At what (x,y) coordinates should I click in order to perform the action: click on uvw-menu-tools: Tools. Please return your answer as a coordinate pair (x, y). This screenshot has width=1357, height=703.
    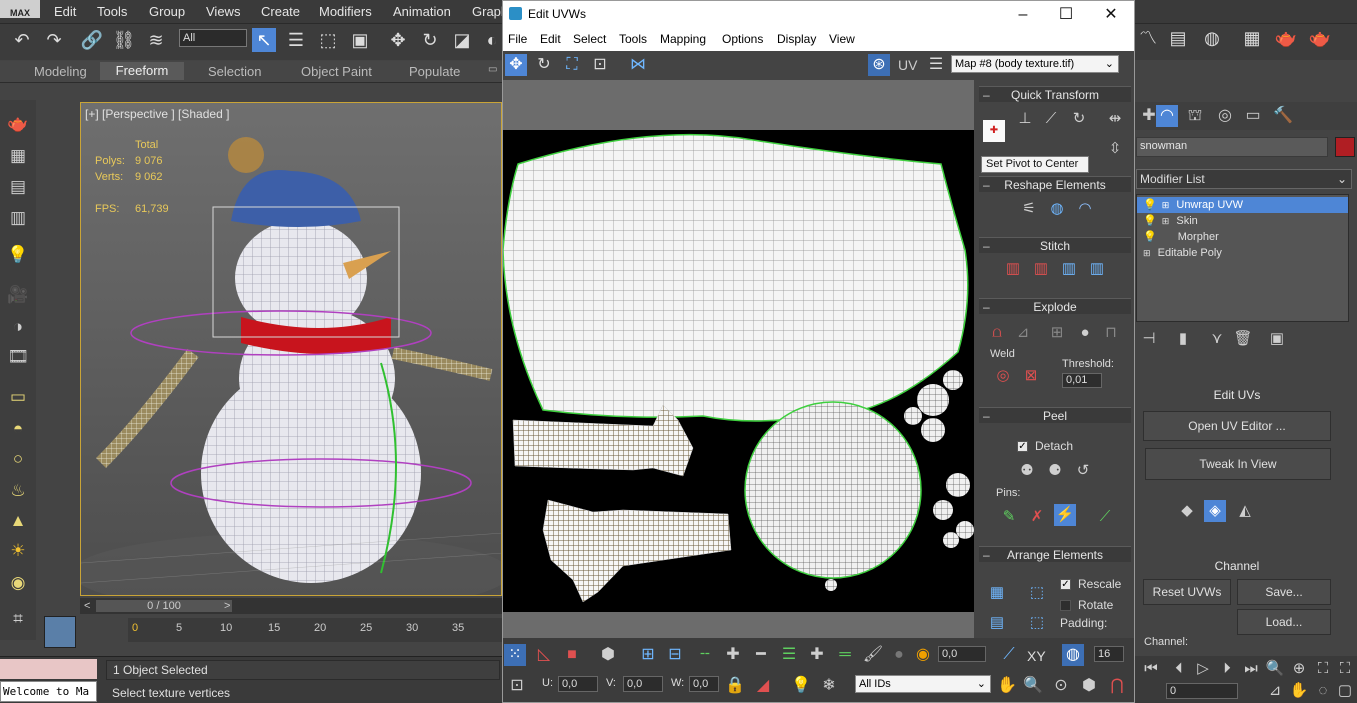
    Looking at the image, I should click on (633, 39).